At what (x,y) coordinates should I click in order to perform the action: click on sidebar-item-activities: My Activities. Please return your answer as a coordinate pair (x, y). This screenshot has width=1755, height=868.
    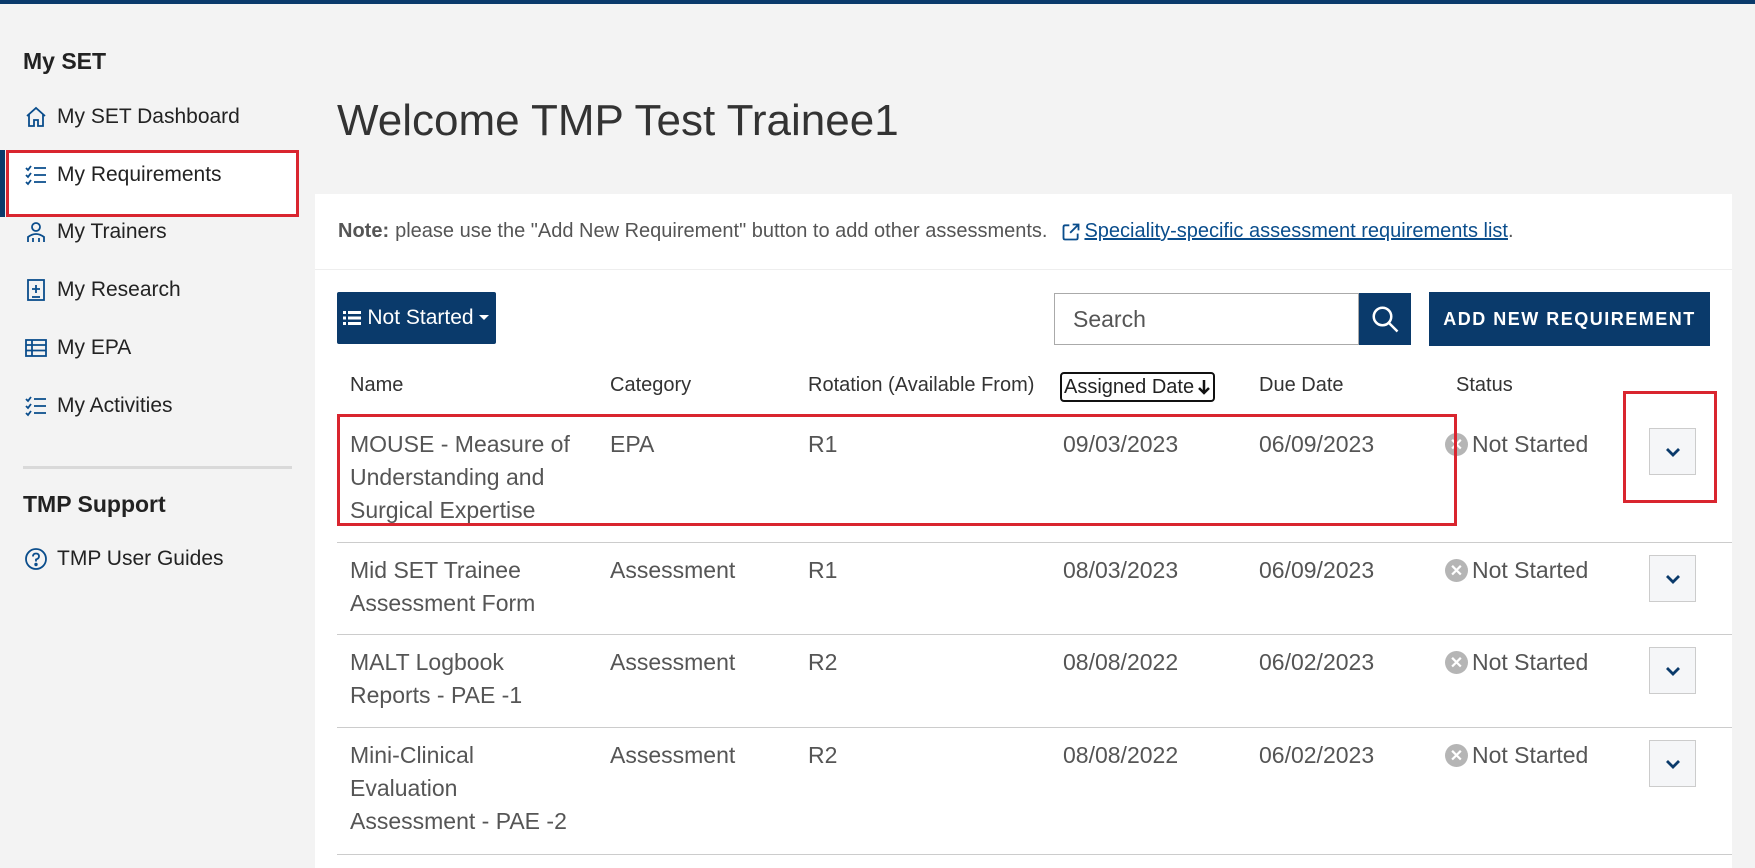
    Looking at the image, I should click on (98, 406).